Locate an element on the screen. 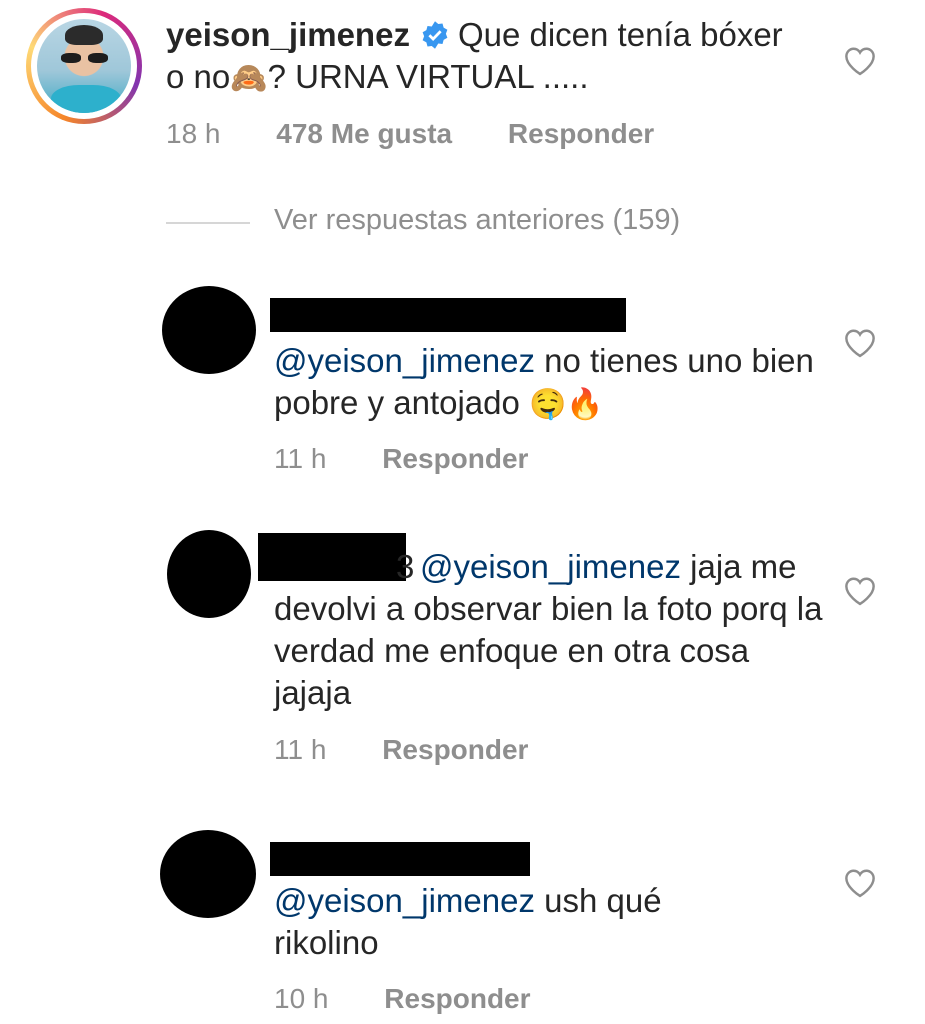 This screenshot has height=1024, width=925. sunglasses-graphic is located at coordinates (85, 58).